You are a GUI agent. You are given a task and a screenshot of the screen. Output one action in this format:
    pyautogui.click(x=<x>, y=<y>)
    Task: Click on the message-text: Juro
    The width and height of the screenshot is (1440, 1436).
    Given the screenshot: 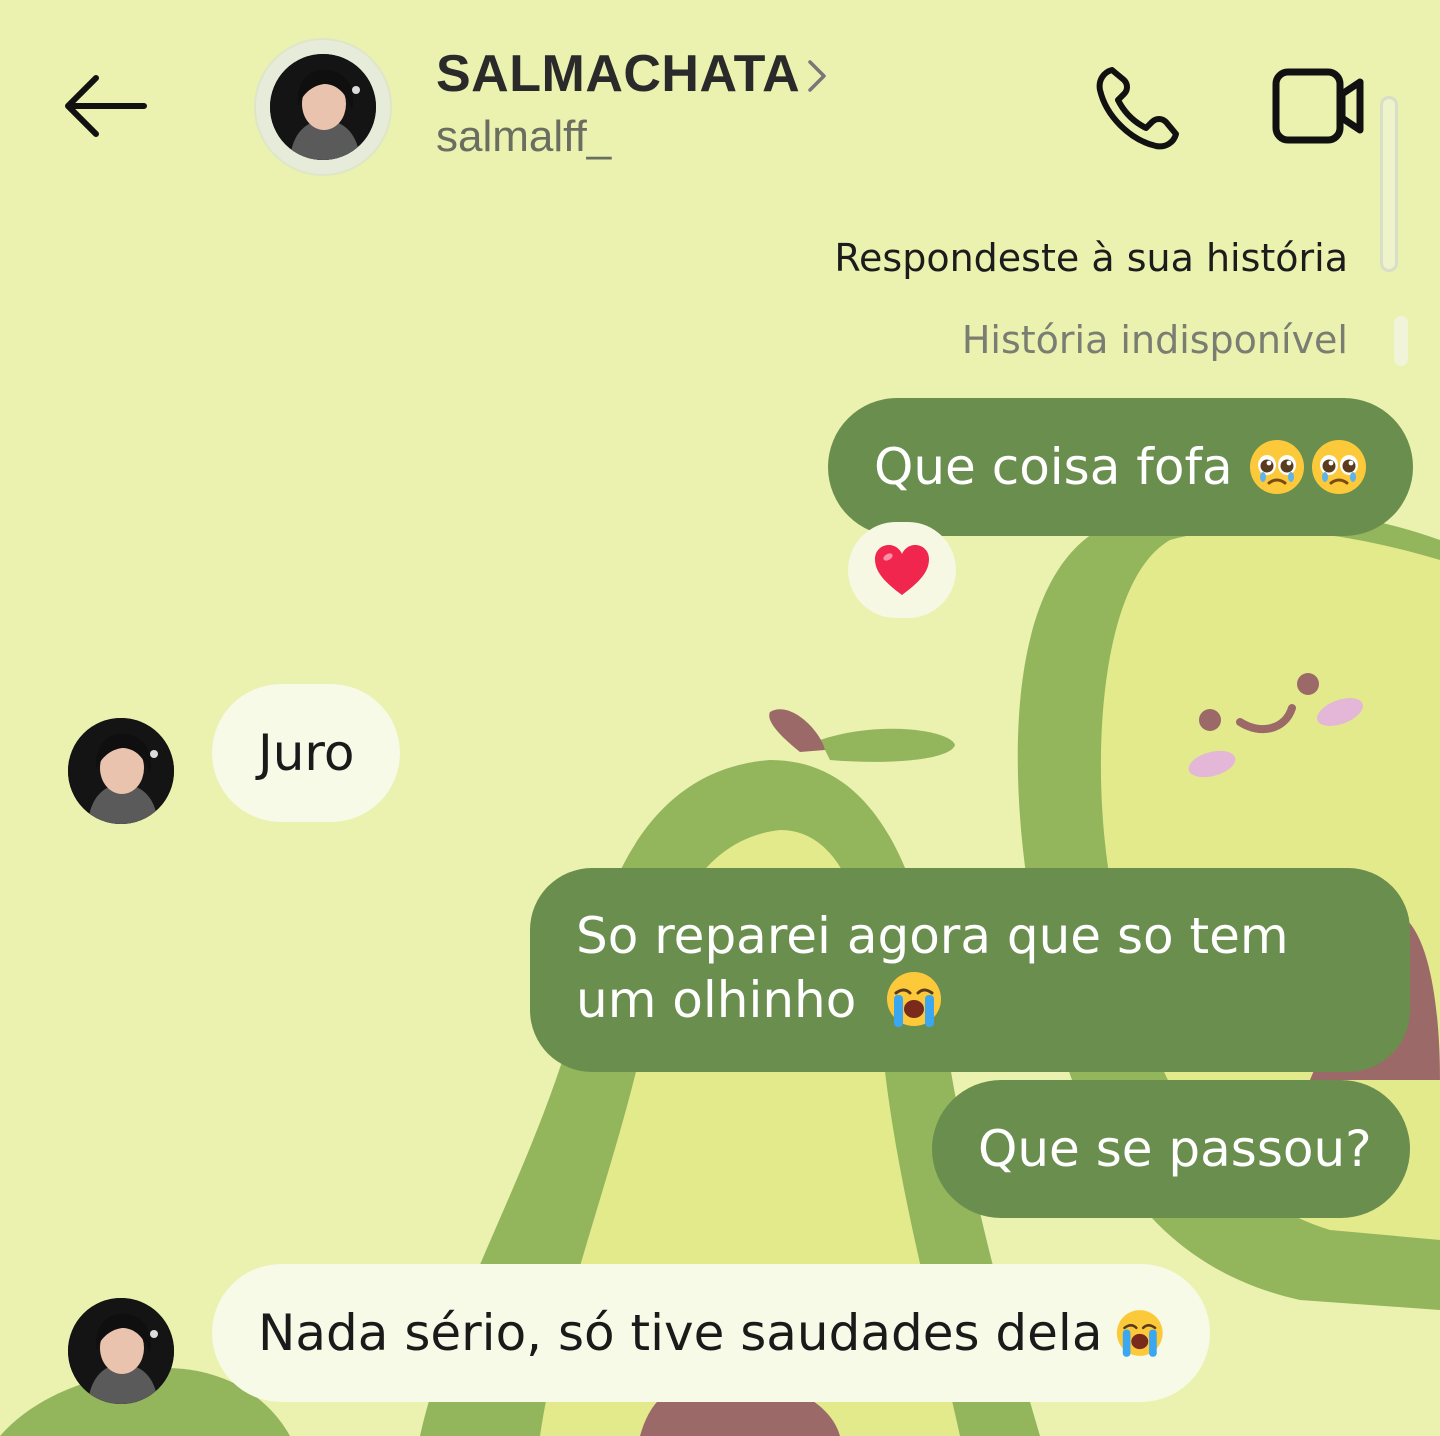 What is the action you would take?
    pyautogui.click(x=306, y=753)
    